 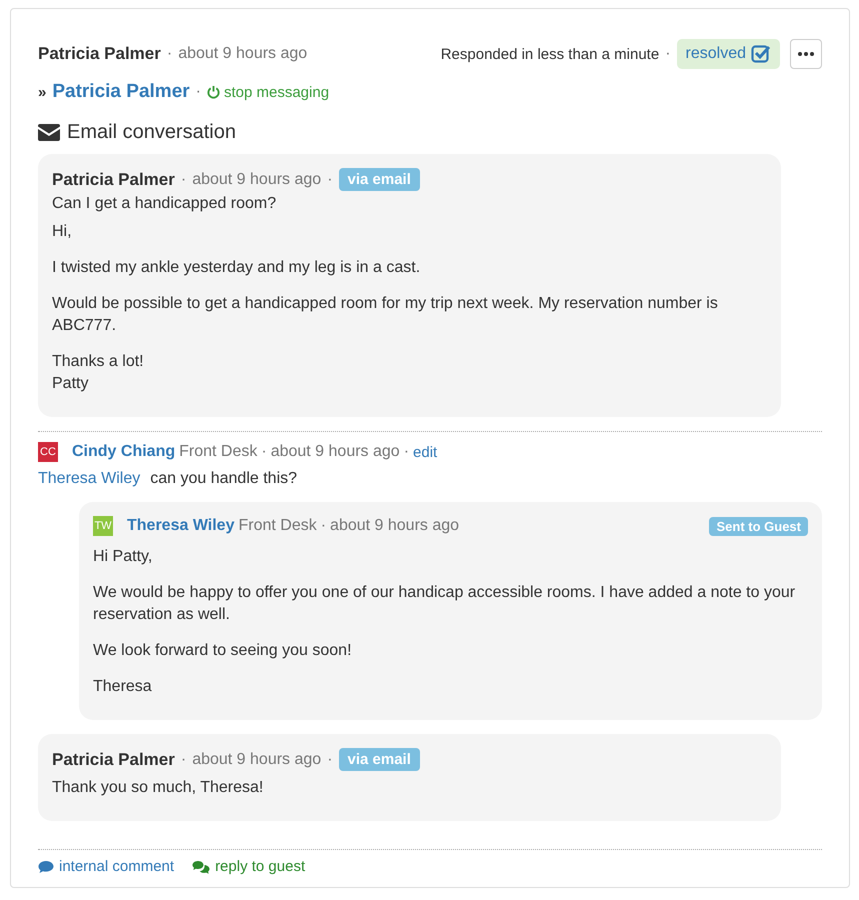 I want to click on message-text: Hi Patty,, so click(x=123, y=557).